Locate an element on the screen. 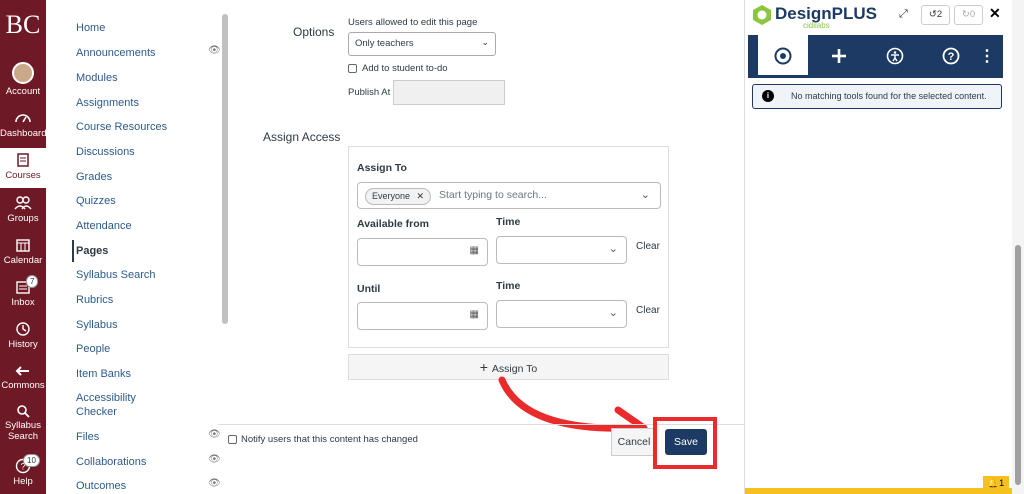 This screenshot has width=1024, height=494. available-from-time: ⌄ is located at coordinates (561, 250).